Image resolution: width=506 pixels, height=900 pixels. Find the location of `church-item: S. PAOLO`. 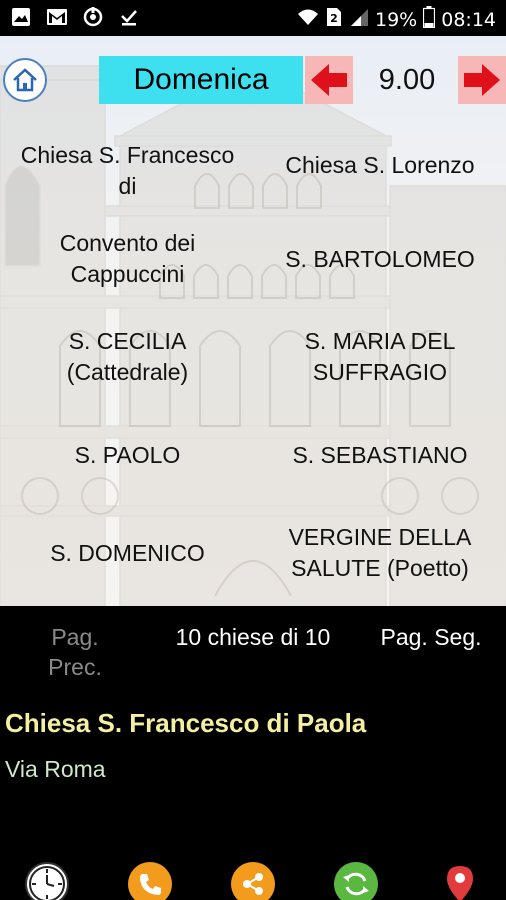

church-item: S. PAOLO is located at coordinates (127, 455).